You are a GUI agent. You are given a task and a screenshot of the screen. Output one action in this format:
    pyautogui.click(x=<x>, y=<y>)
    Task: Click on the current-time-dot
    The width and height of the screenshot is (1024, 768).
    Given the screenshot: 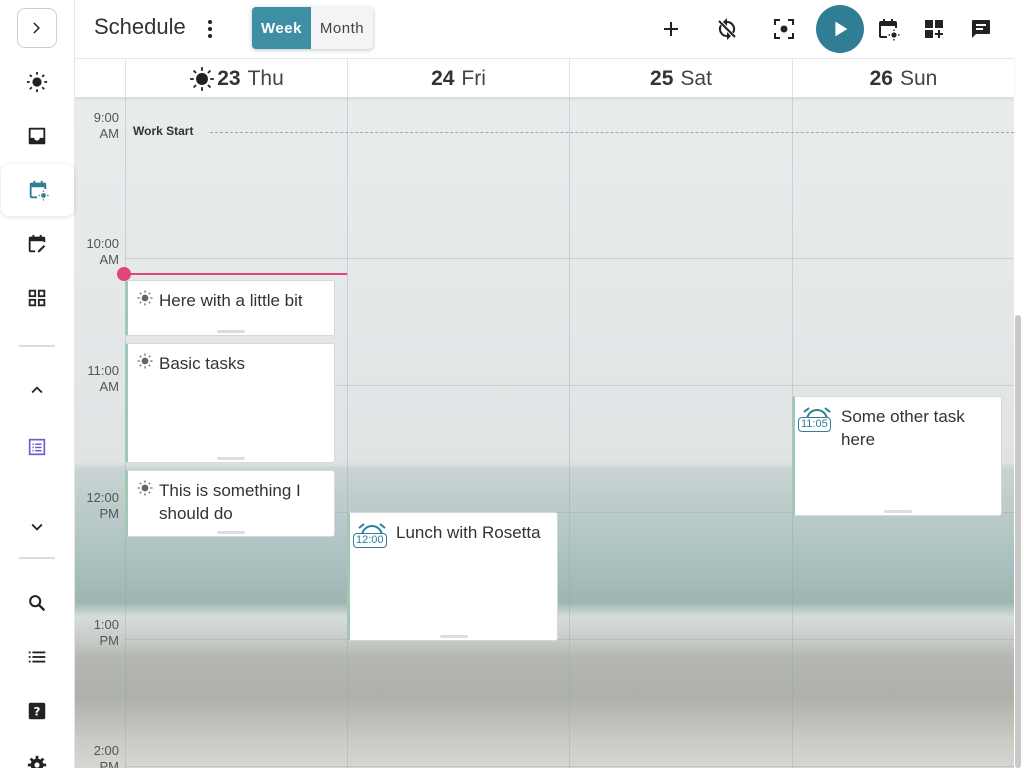 What is the action you would take?
    pyautogui.click(x=124, y=274)
    